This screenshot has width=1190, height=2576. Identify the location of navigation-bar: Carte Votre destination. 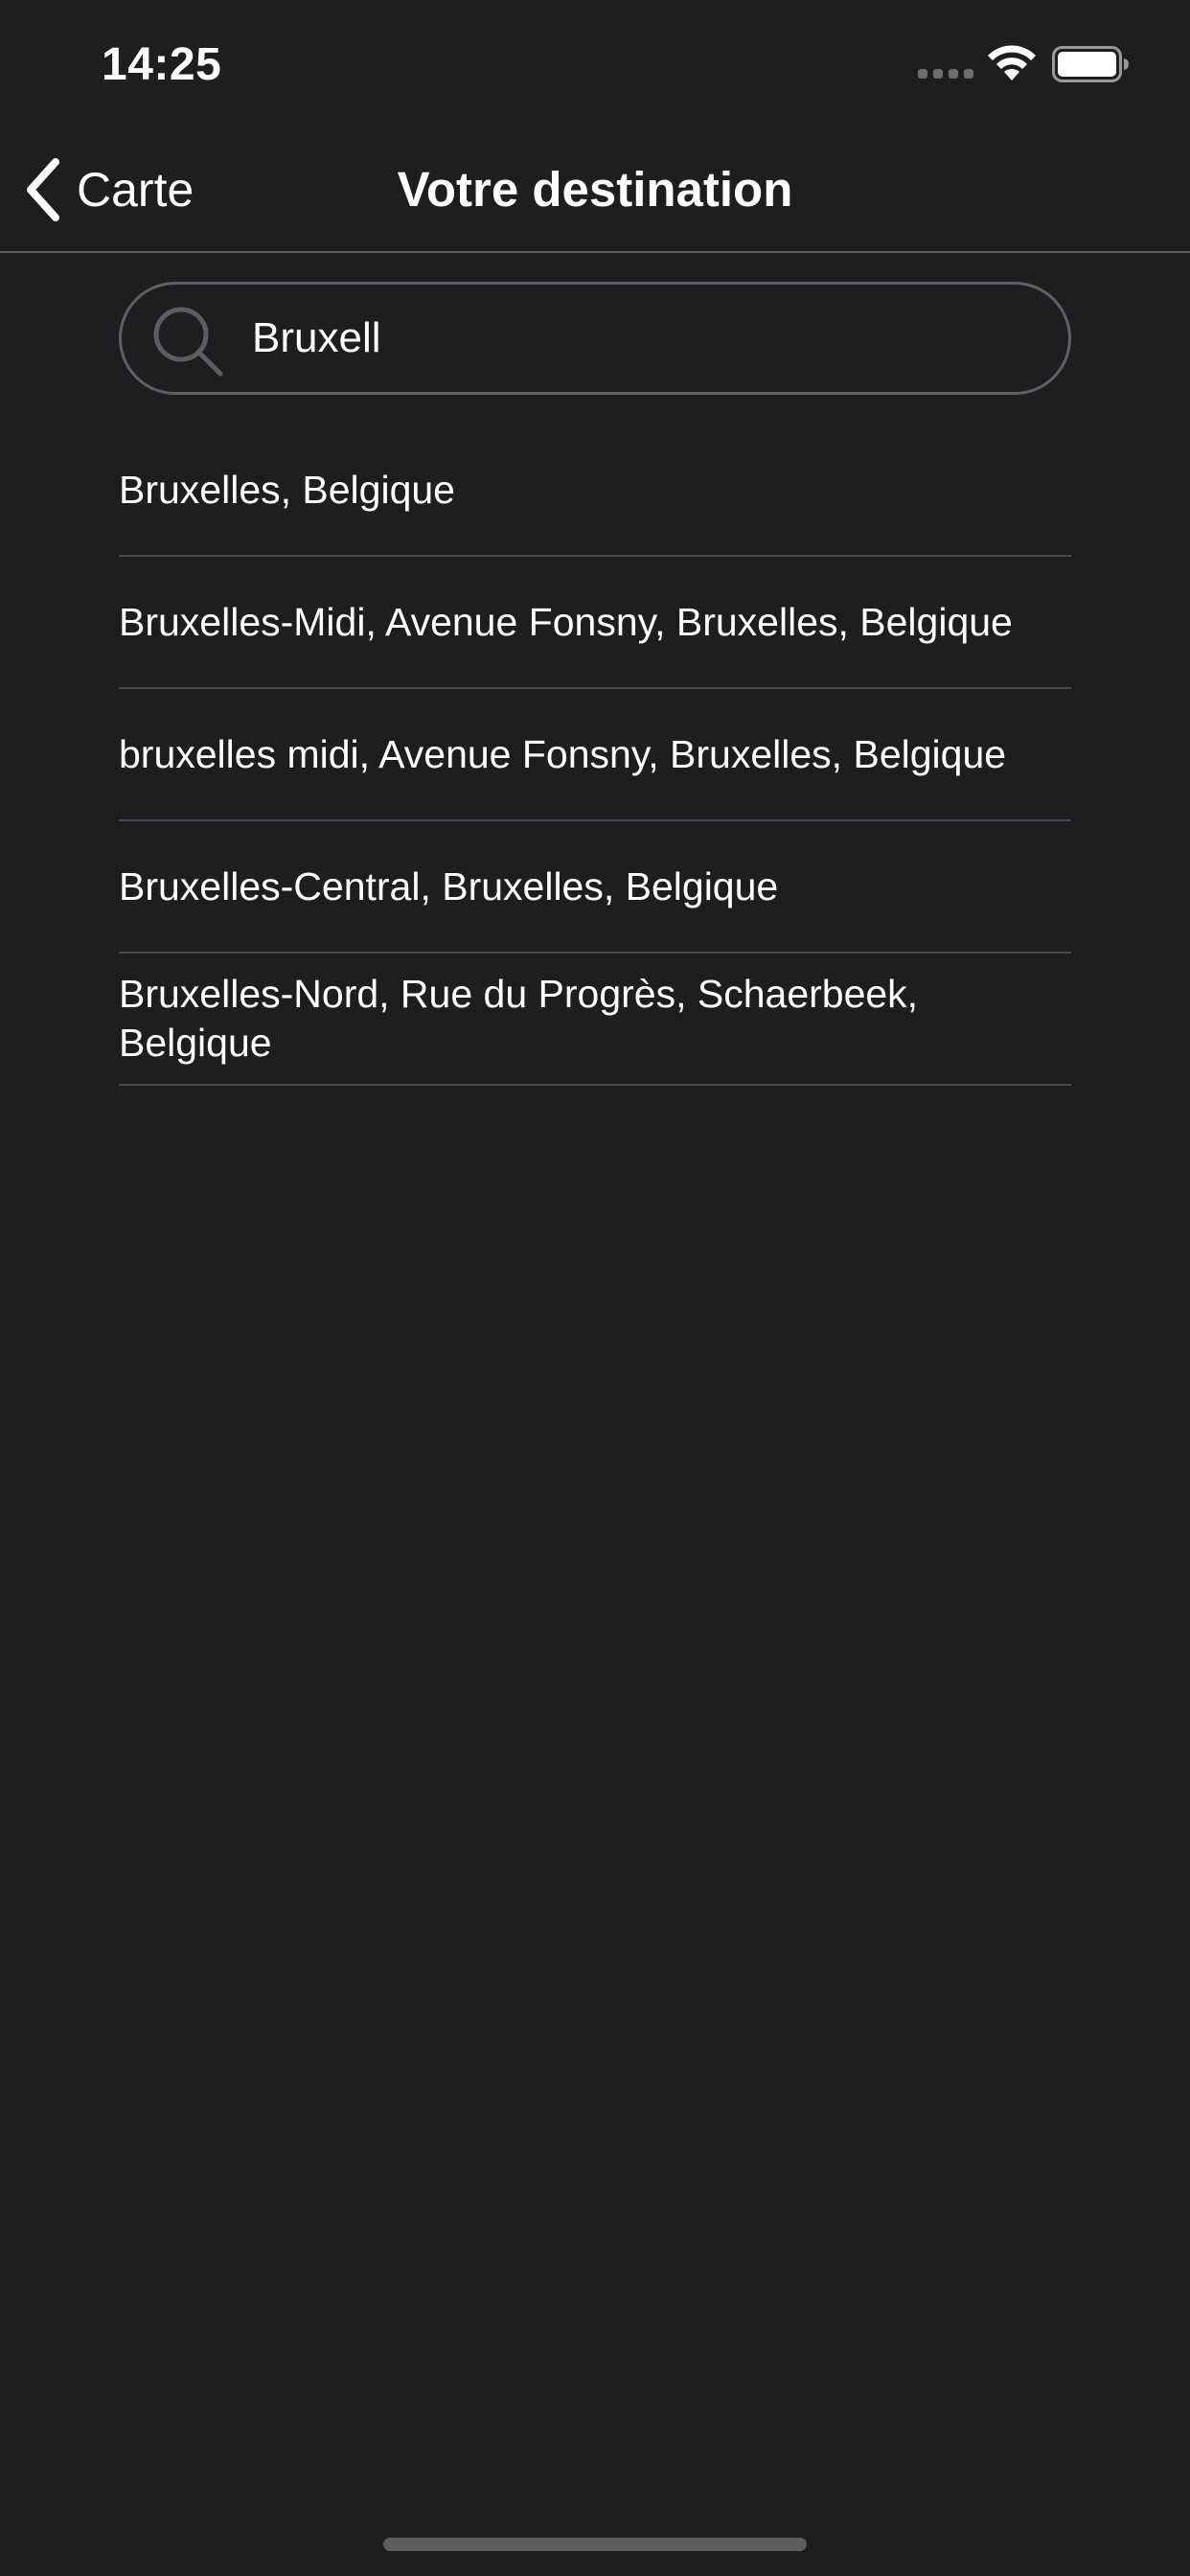
(595, 189).